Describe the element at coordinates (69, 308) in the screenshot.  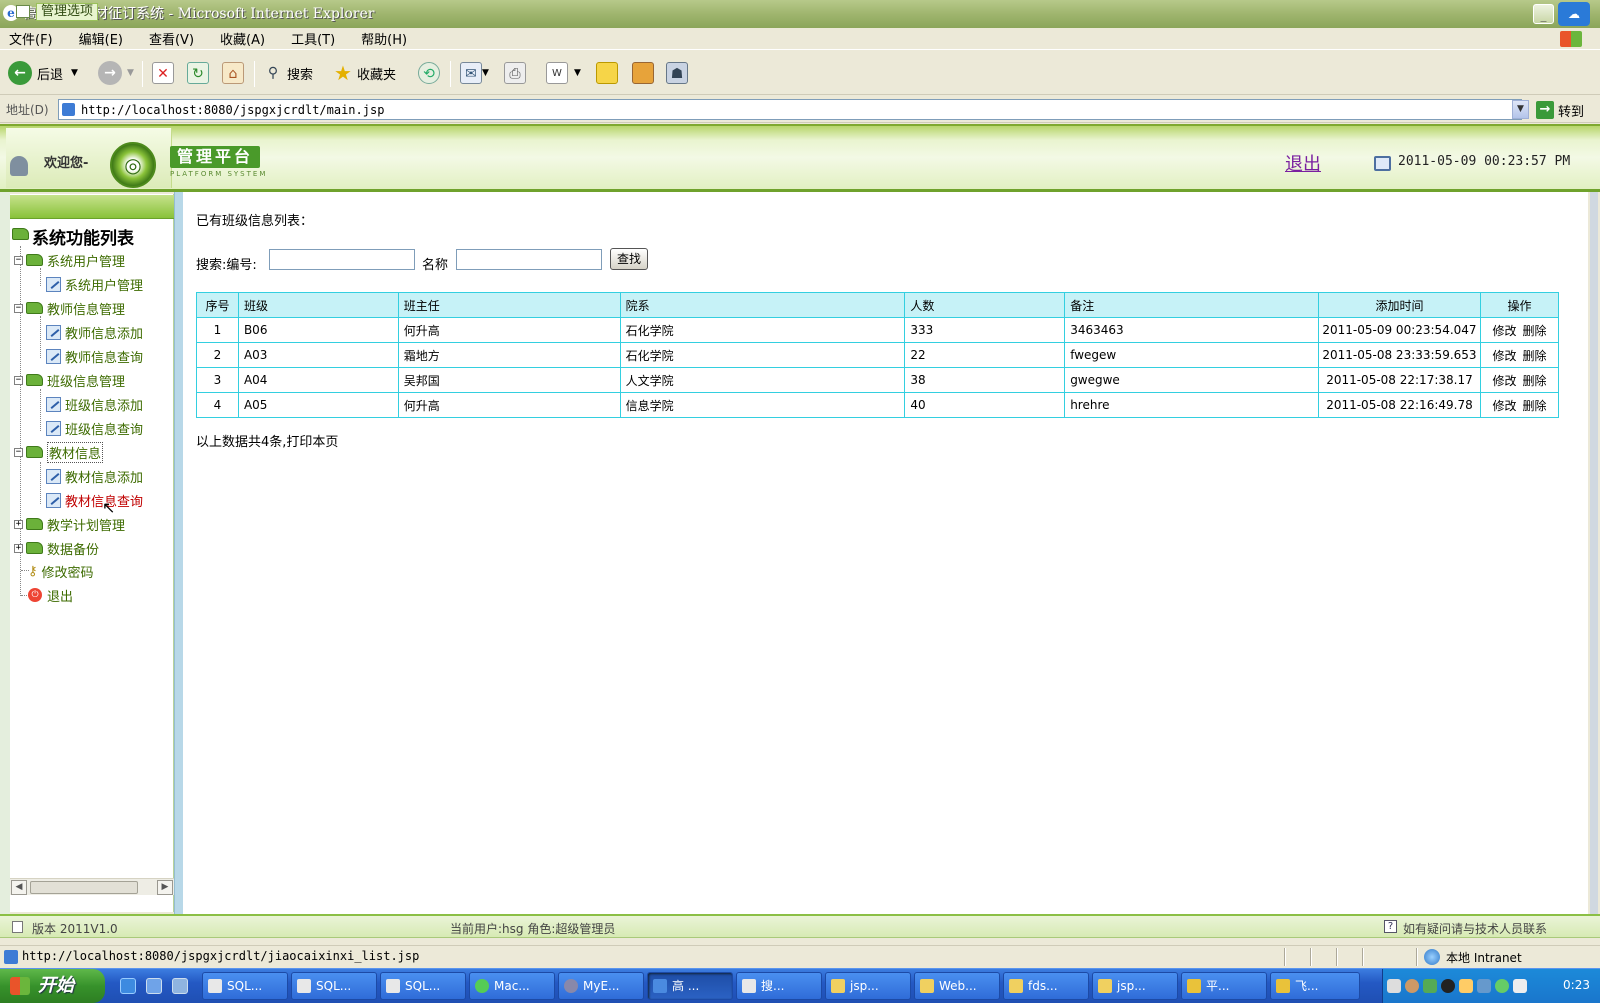
I see `tree-group-teacher: − 教师信息管理` at that location.